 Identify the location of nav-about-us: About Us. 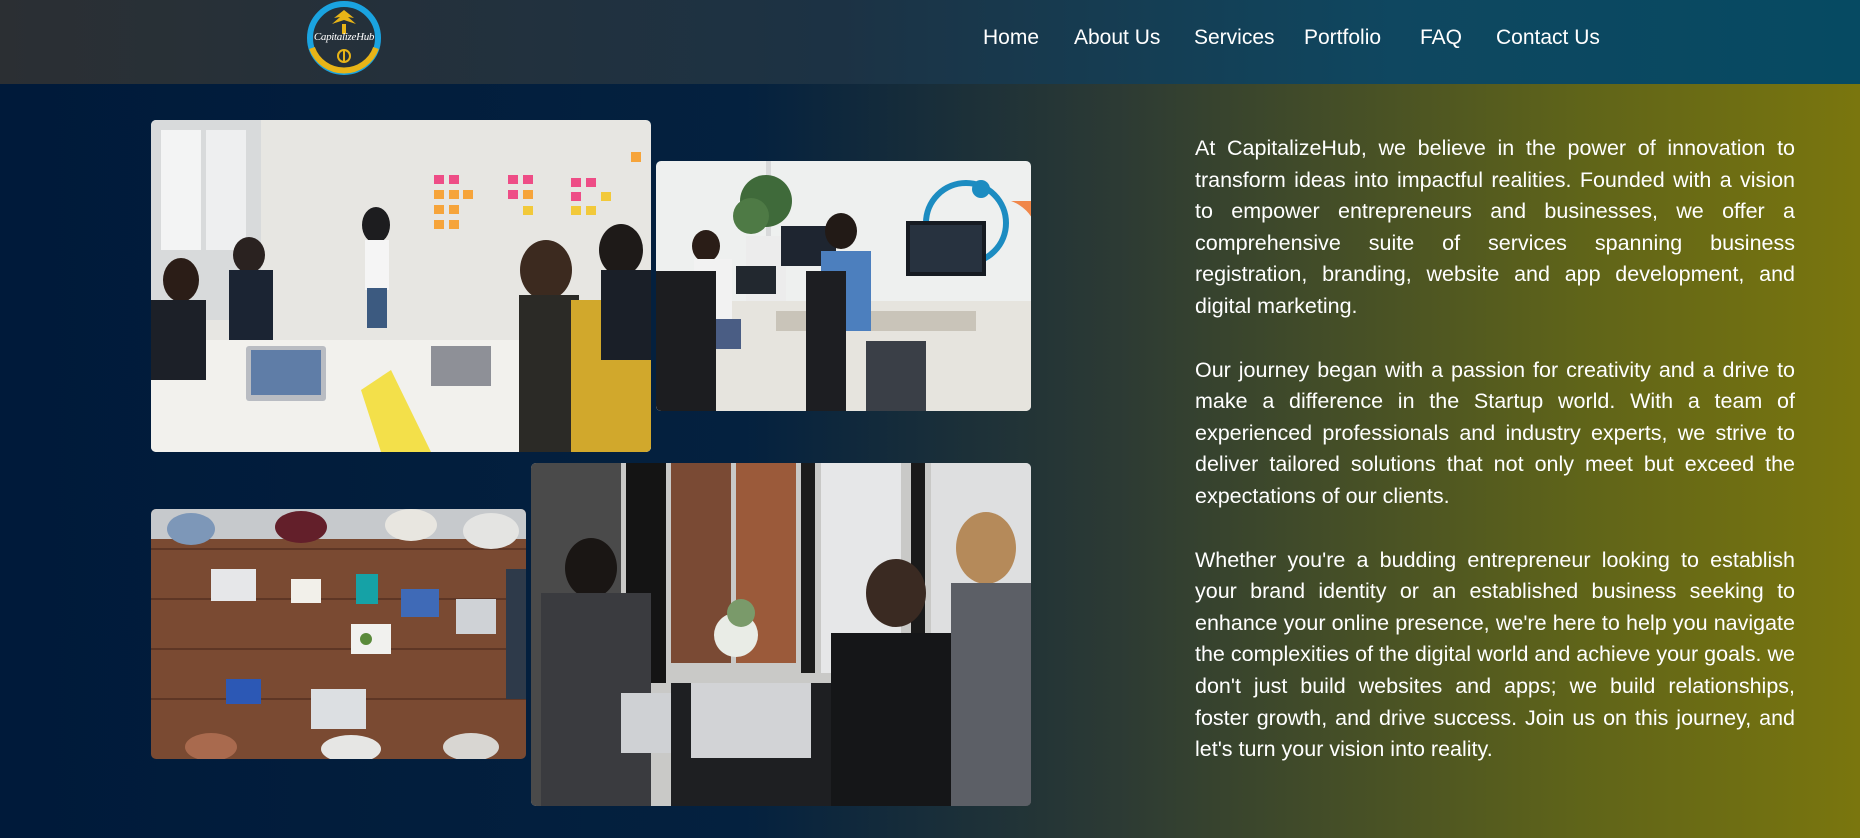
(1117, 38).